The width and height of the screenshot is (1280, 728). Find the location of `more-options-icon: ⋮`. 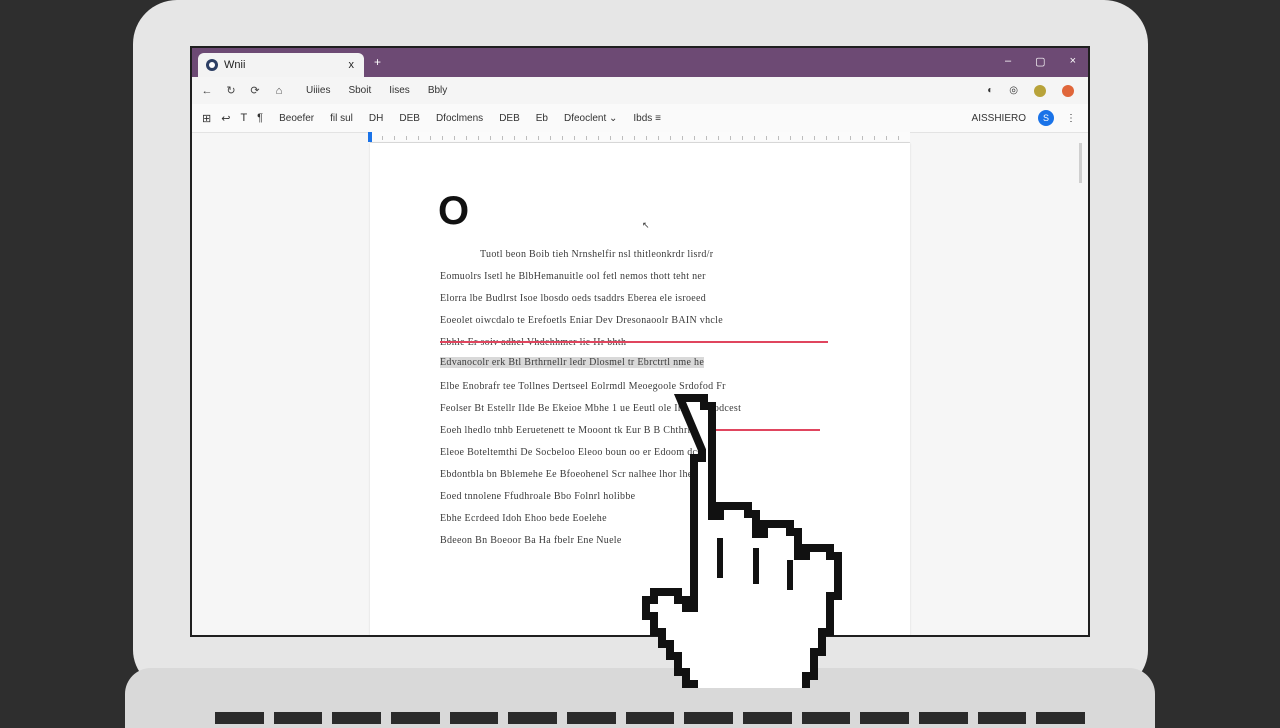

more-options-icon: ⋮ is located at coordinates (1071, 118).